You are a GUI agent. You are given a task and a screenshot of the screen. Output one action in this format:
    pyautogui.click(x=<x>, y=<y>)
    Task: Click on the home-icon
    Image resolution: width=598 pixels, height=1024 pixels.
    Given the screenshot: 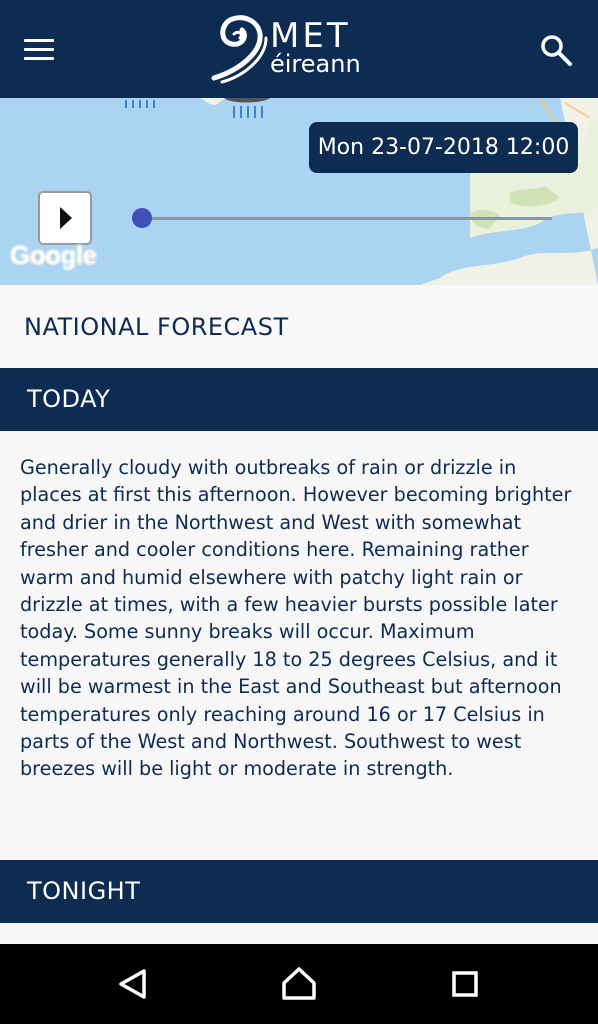 What is the action you would take?
    pyautogui.click(x=299, y=983)
    